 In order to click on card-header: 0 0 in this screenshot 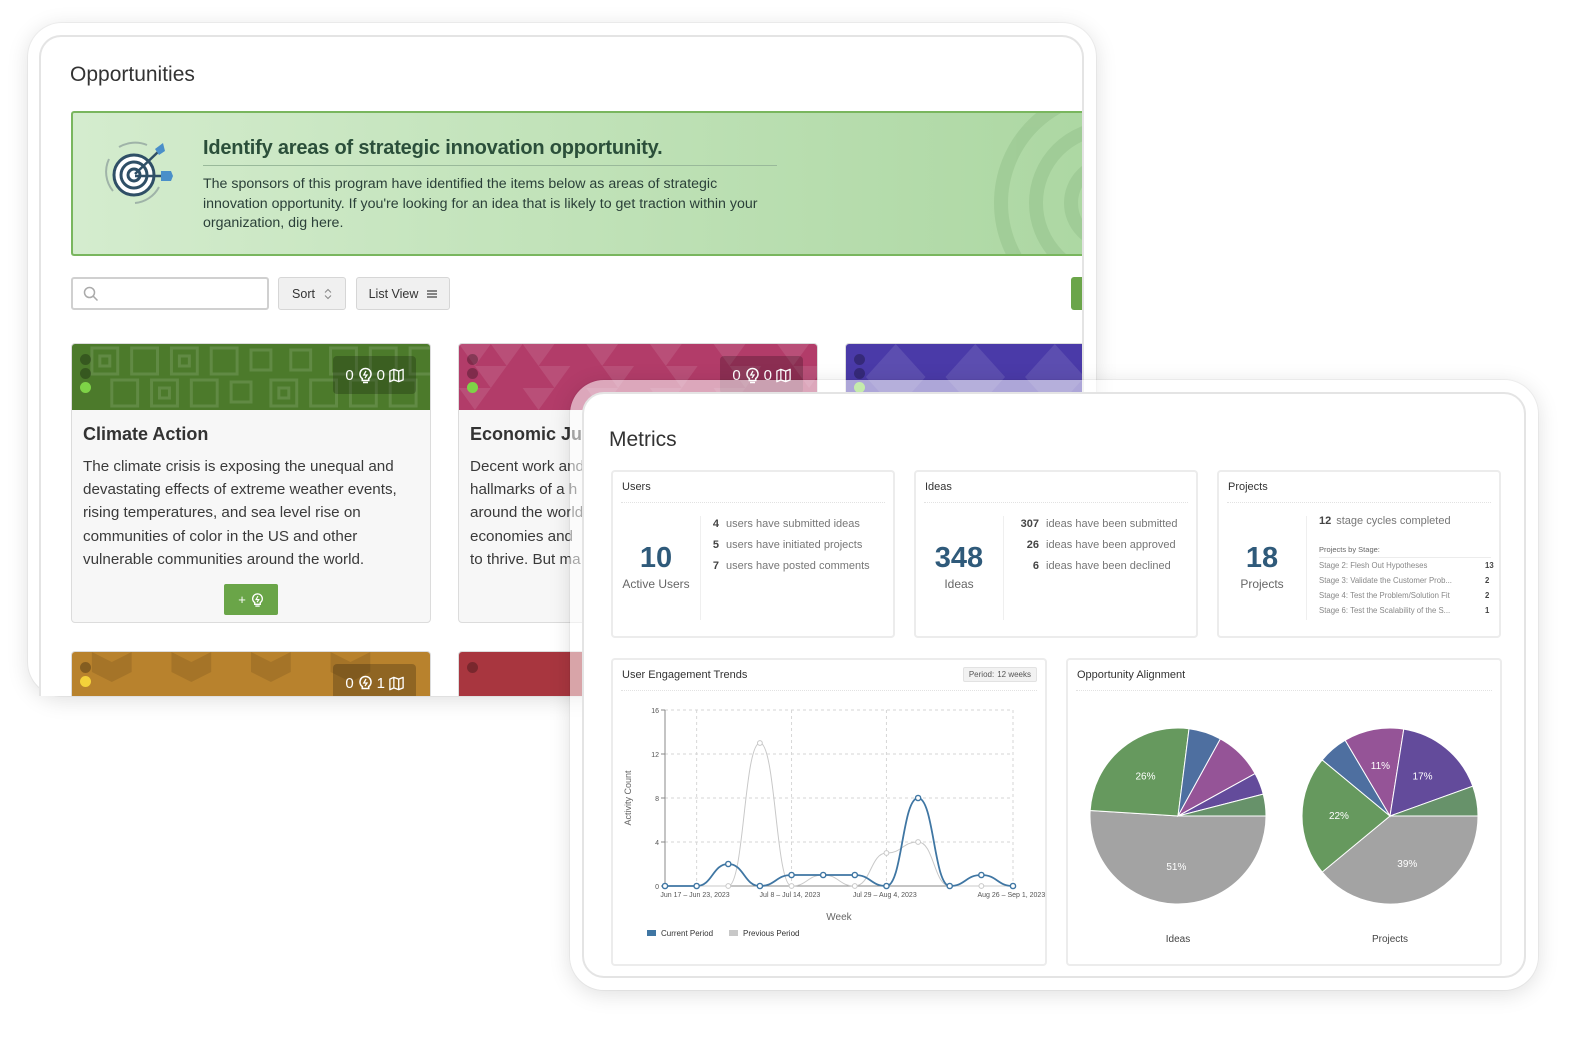, I will do `click(251, 377)`.